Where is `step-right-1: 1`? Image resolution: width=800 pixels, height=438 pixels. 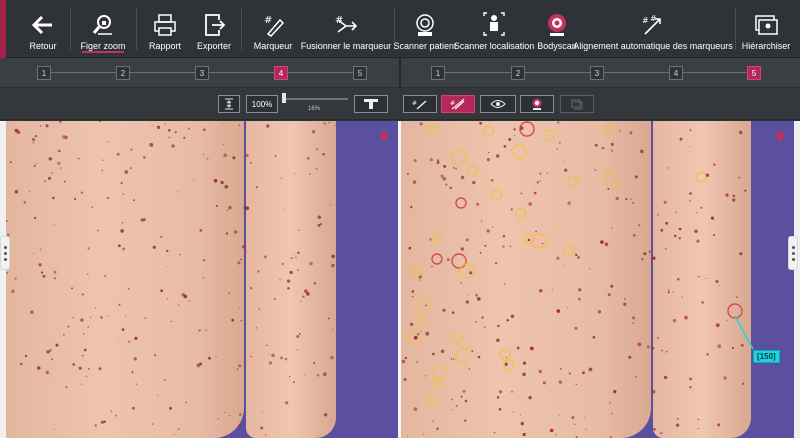 step-right-1: 1 is located at coordinates (438, 73).